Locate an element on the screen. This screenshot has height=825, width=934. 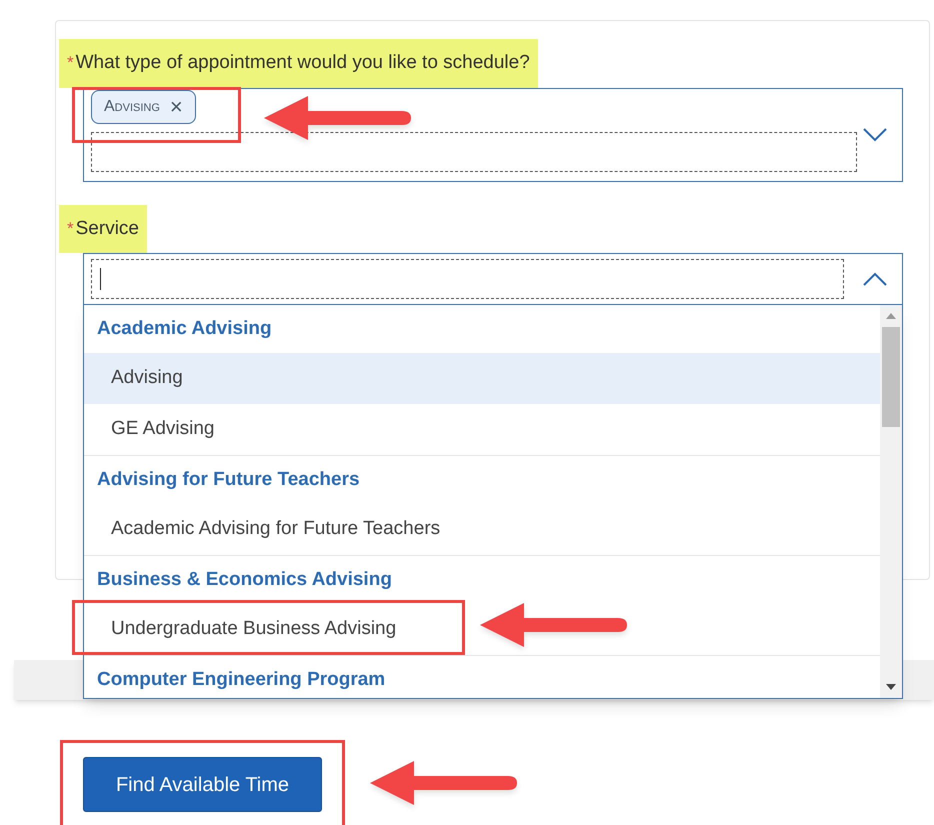
field-label: Service is located at coordinates (107, 228).